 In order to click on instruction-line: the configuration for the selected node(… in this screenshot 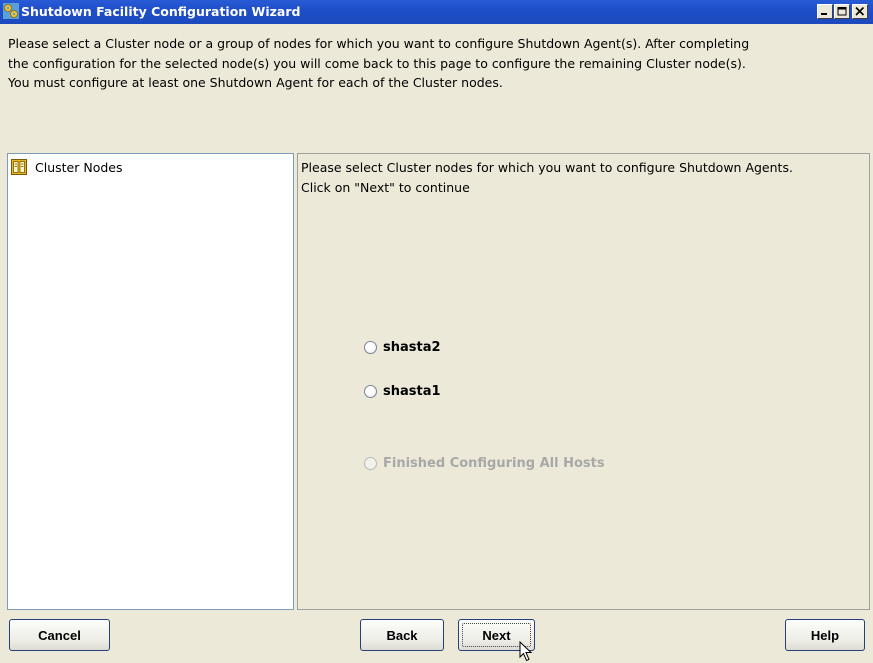, I will do `click(377, 63)`.